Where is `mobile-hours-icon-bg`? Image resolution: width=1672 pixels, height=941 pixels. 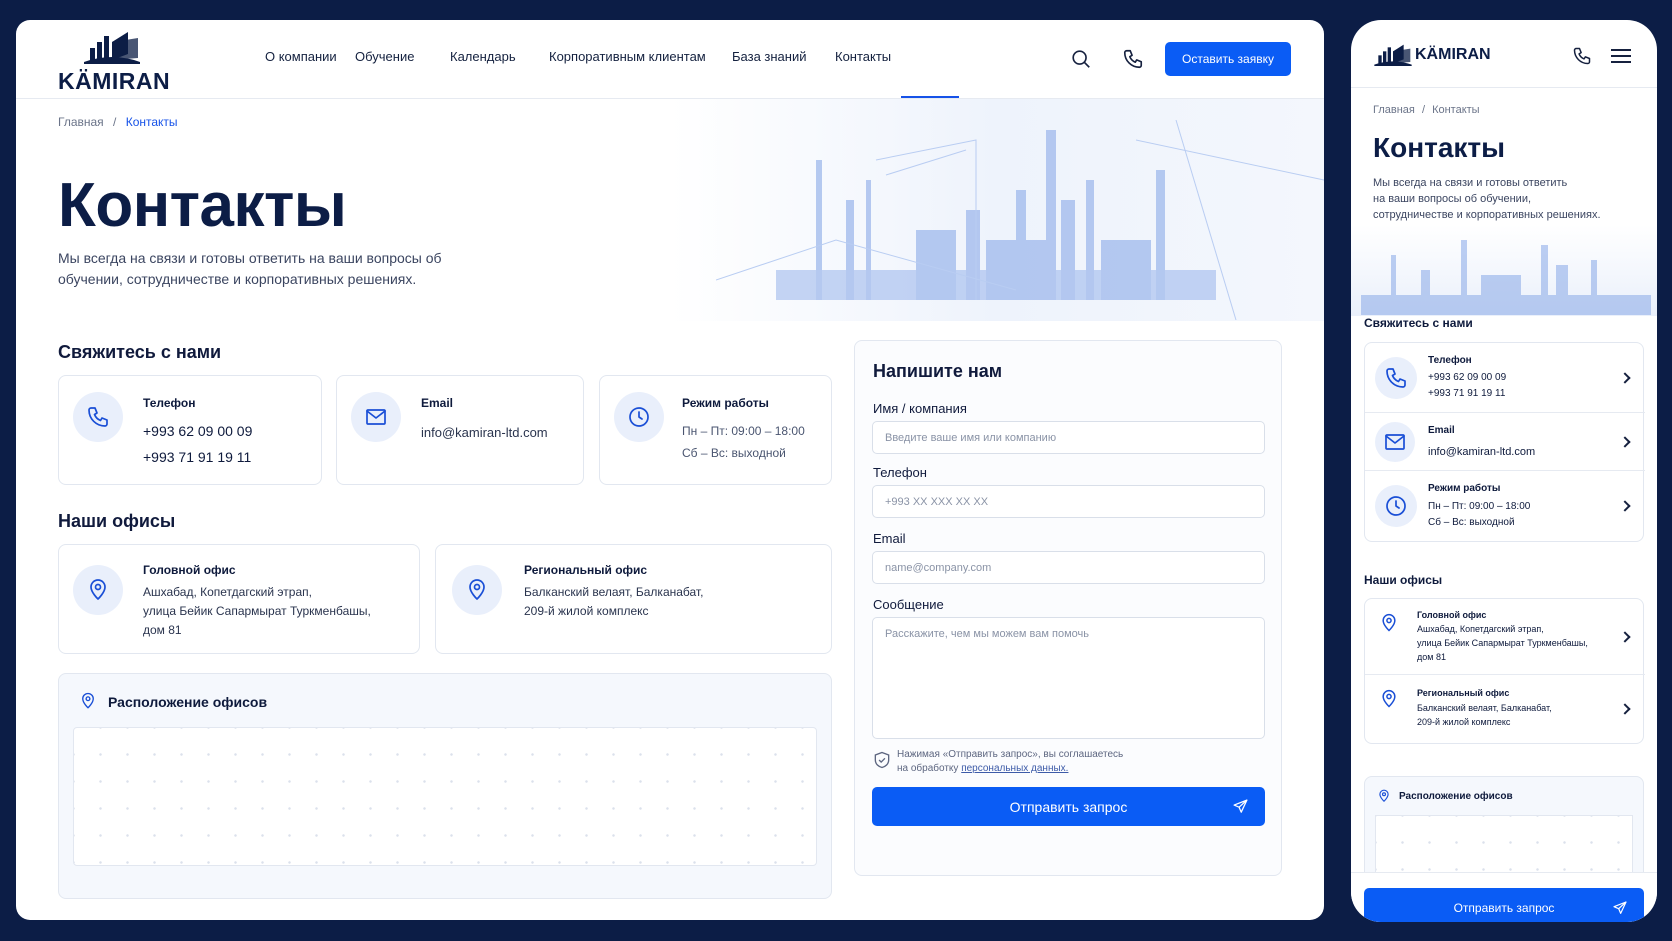 mobile-hours-icon-bg is located at coordinates (1396, 506).